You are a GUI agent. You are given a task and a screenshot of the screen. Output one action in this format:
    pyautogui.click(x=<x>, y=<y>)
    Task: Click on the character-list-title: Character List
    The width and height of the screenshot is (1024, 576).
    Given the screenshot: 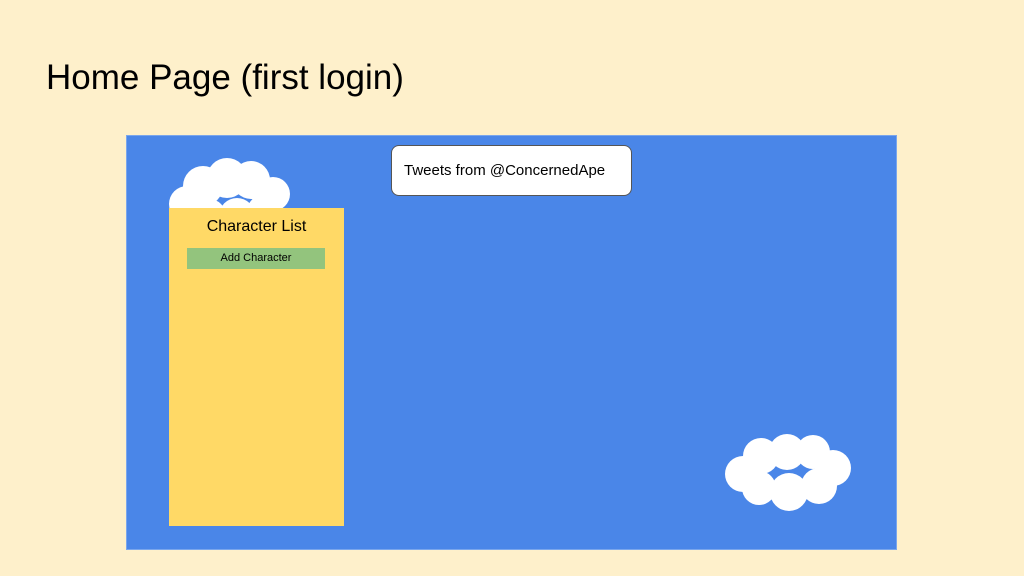 What is the action you would take?
    pyautogui.click(x=256, y=226)
    